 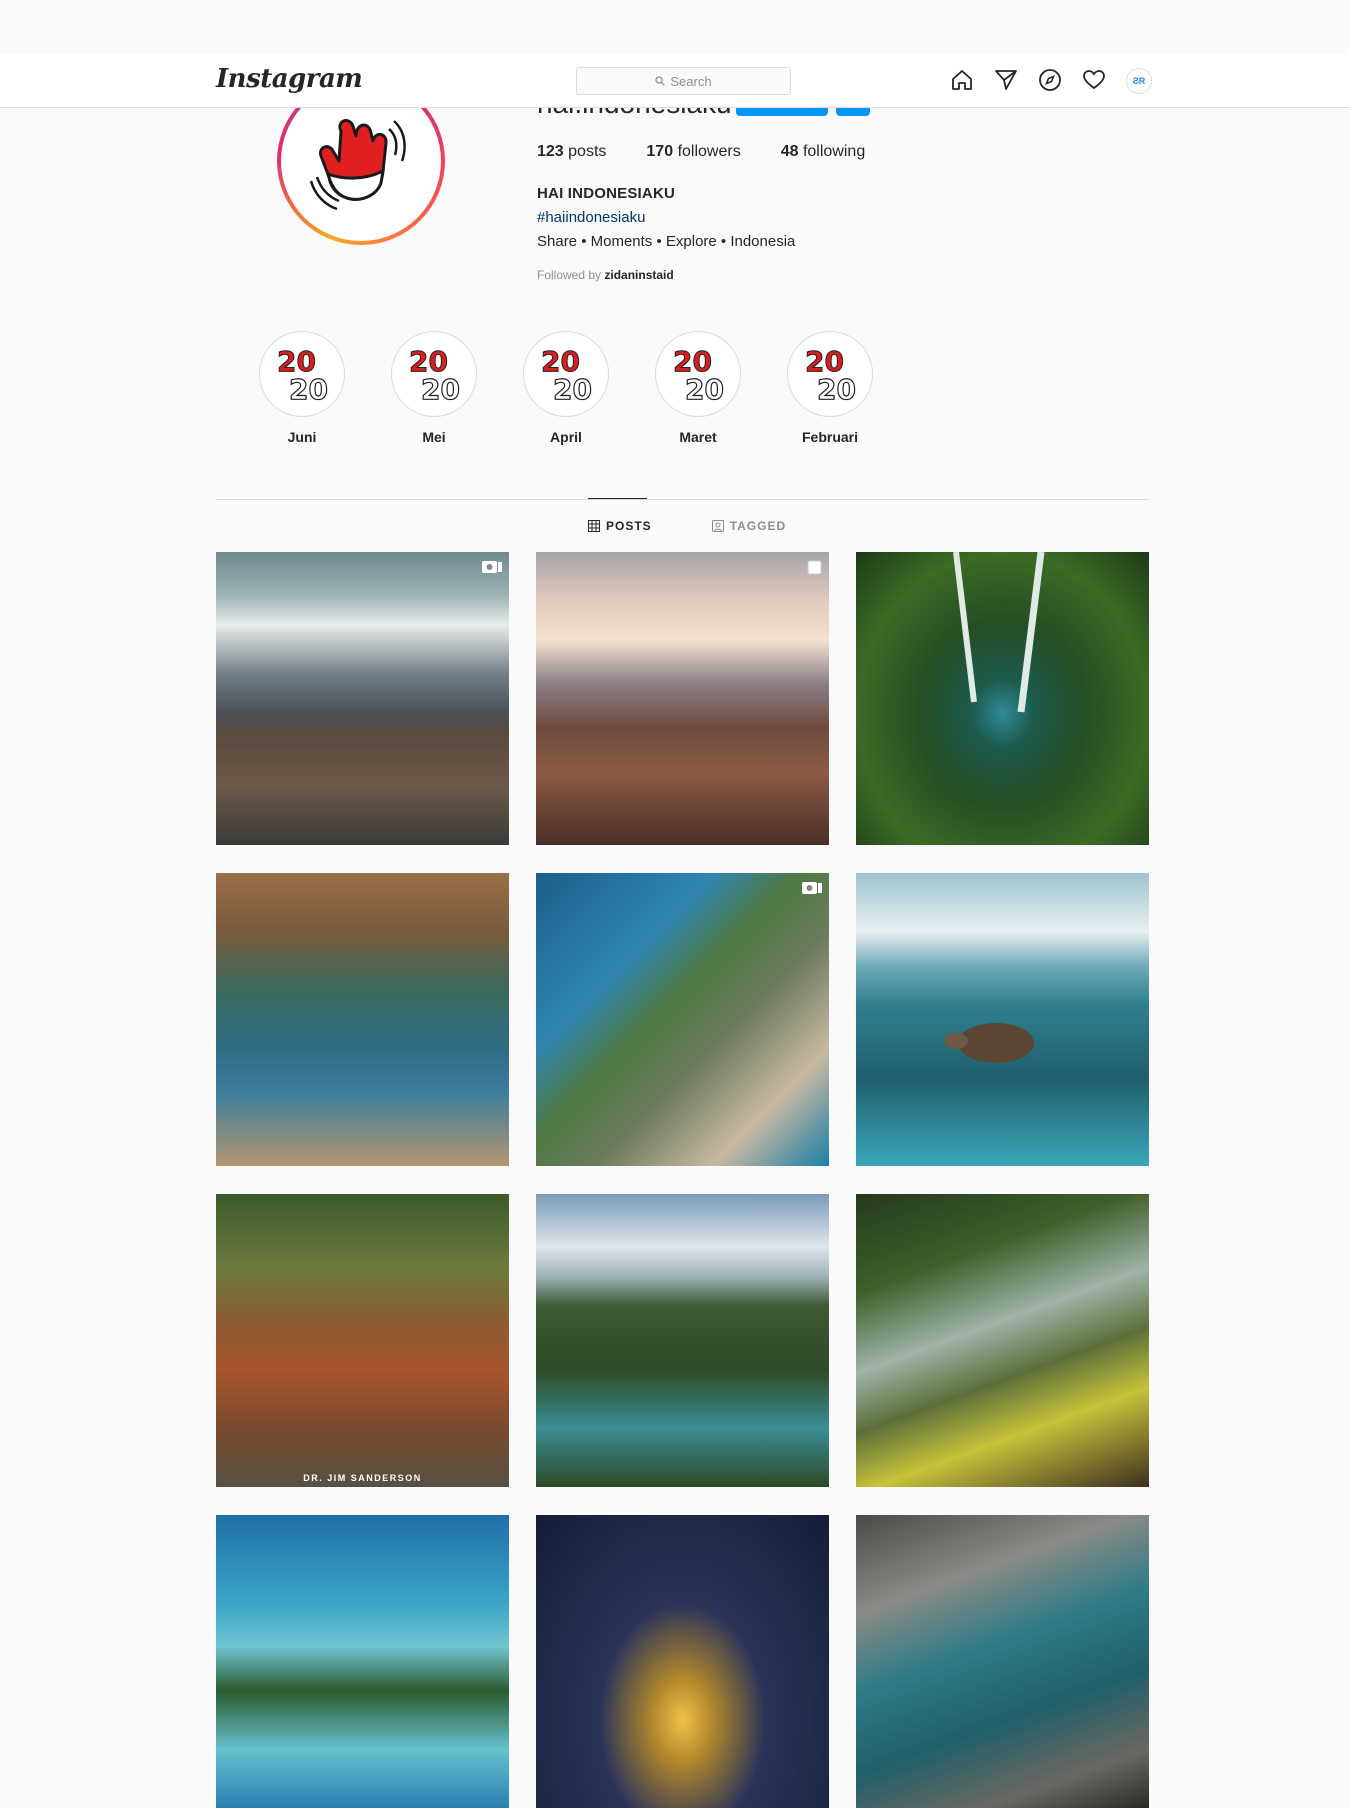 I want to click on profile-full-name: HAI INDONESIAKU, so click(x=606, y=193).